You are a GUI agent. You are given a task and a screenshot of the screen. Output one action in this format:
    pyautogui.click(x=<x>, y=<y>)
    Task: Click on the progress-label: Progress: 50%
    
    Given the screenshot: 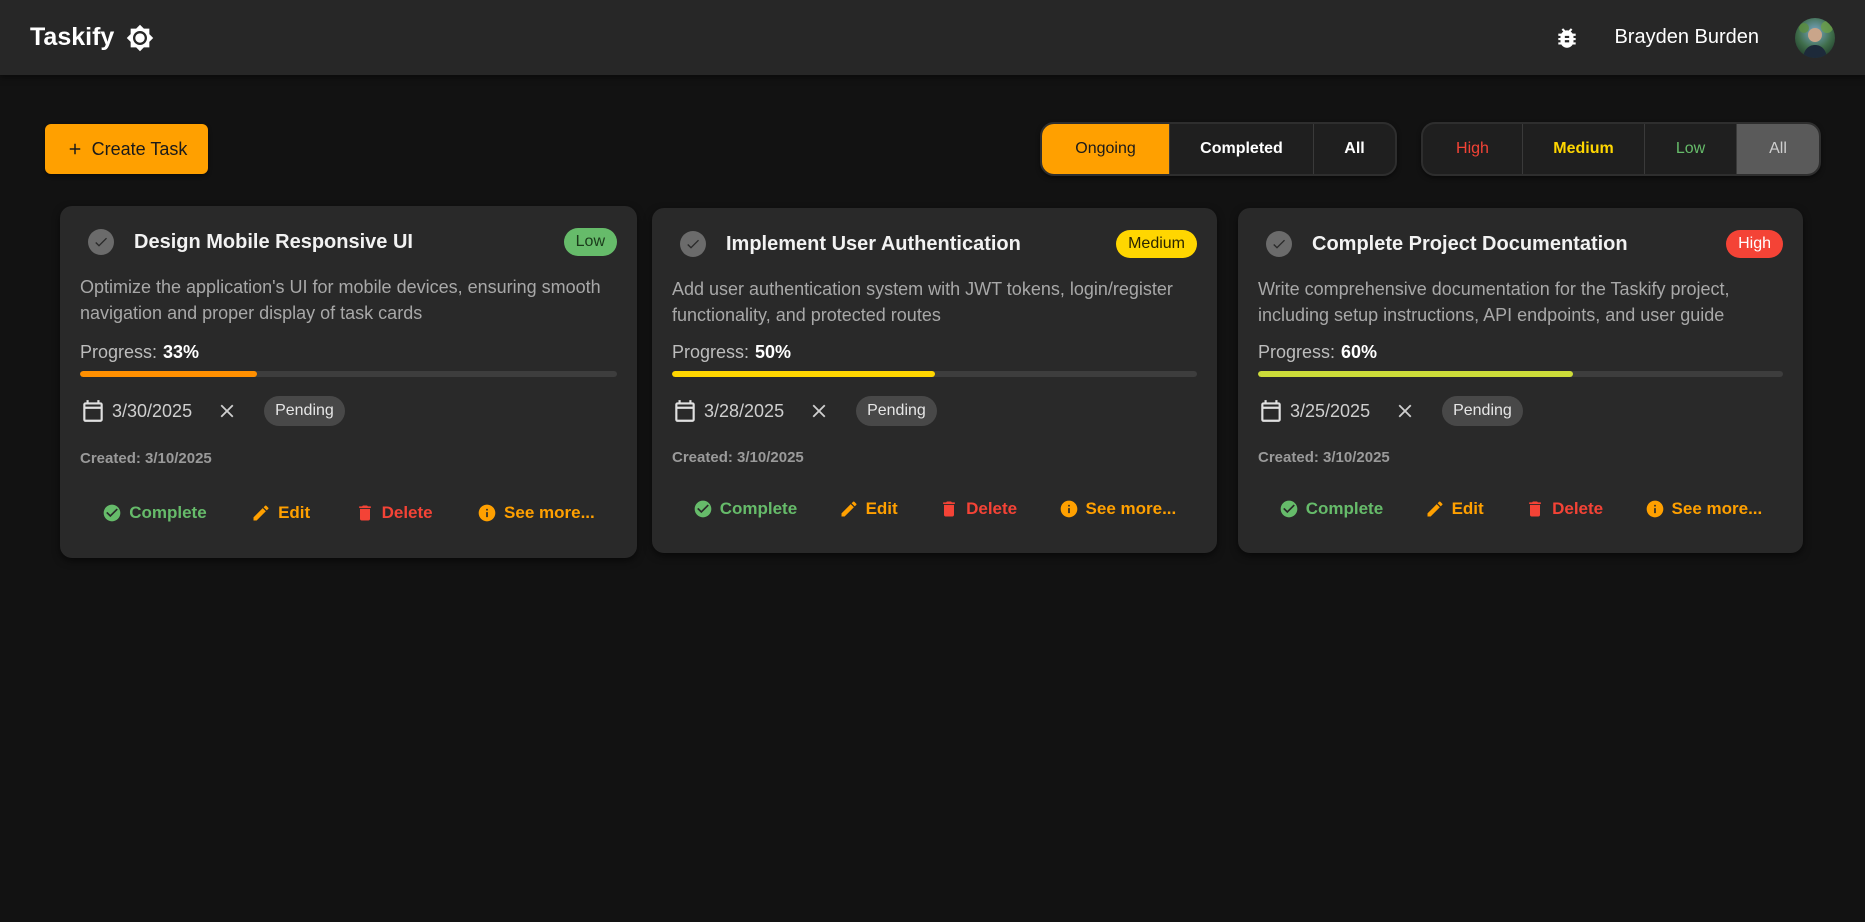 What is the action you would take?
    pyautogui.click(x=731, y=352)
    